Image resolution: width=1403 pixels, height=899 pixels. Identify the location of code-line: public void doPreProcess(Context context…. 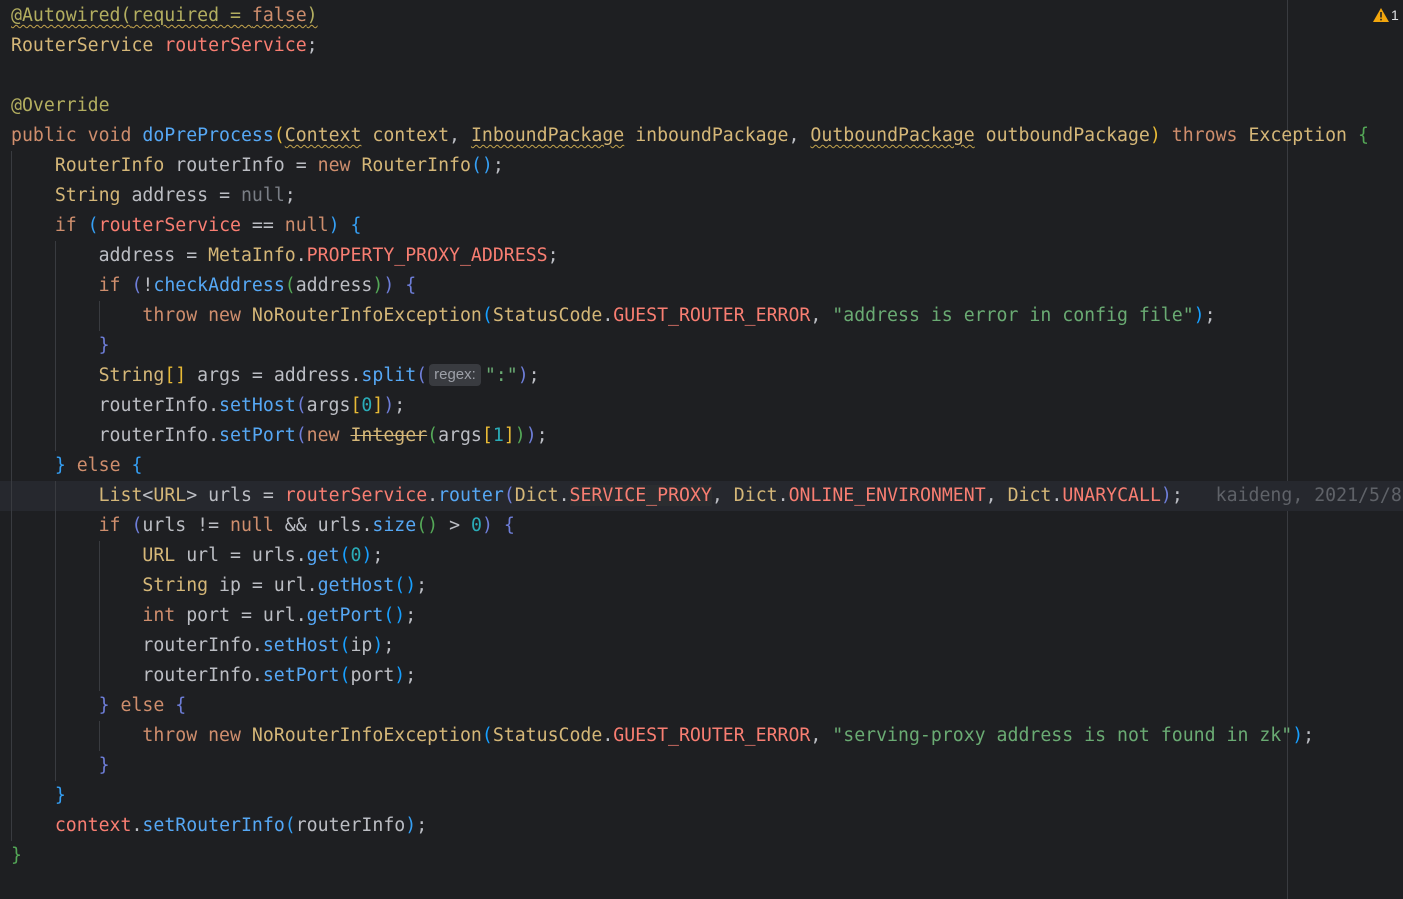
(701, 136).